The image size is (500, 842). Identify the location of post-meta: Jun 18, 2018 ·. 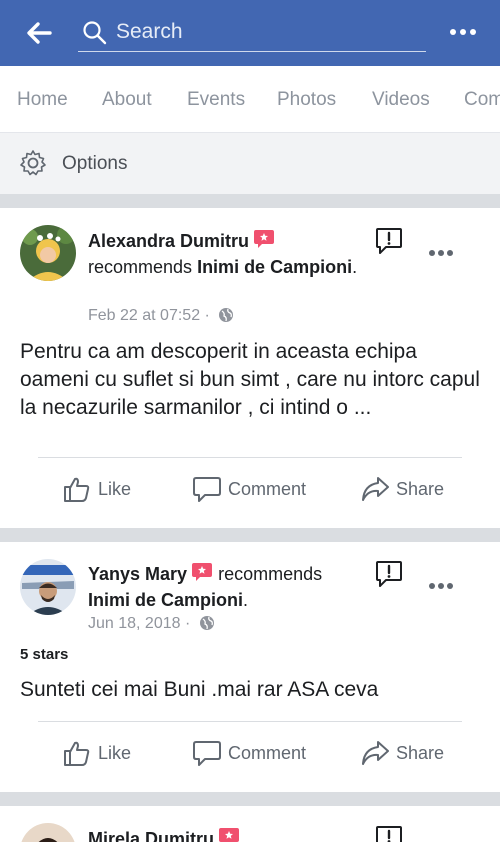
(151, 624).